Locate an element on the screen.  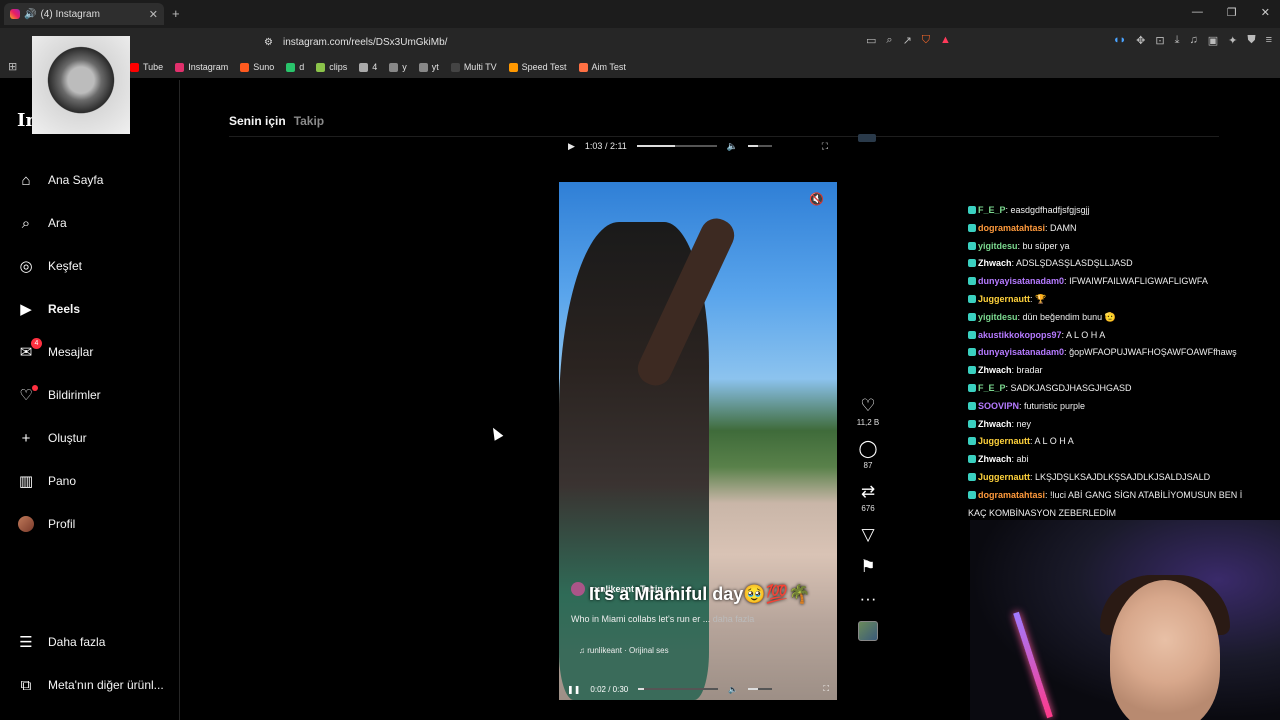
rewards-icon: ▲ is located at coordinates (945, 40).